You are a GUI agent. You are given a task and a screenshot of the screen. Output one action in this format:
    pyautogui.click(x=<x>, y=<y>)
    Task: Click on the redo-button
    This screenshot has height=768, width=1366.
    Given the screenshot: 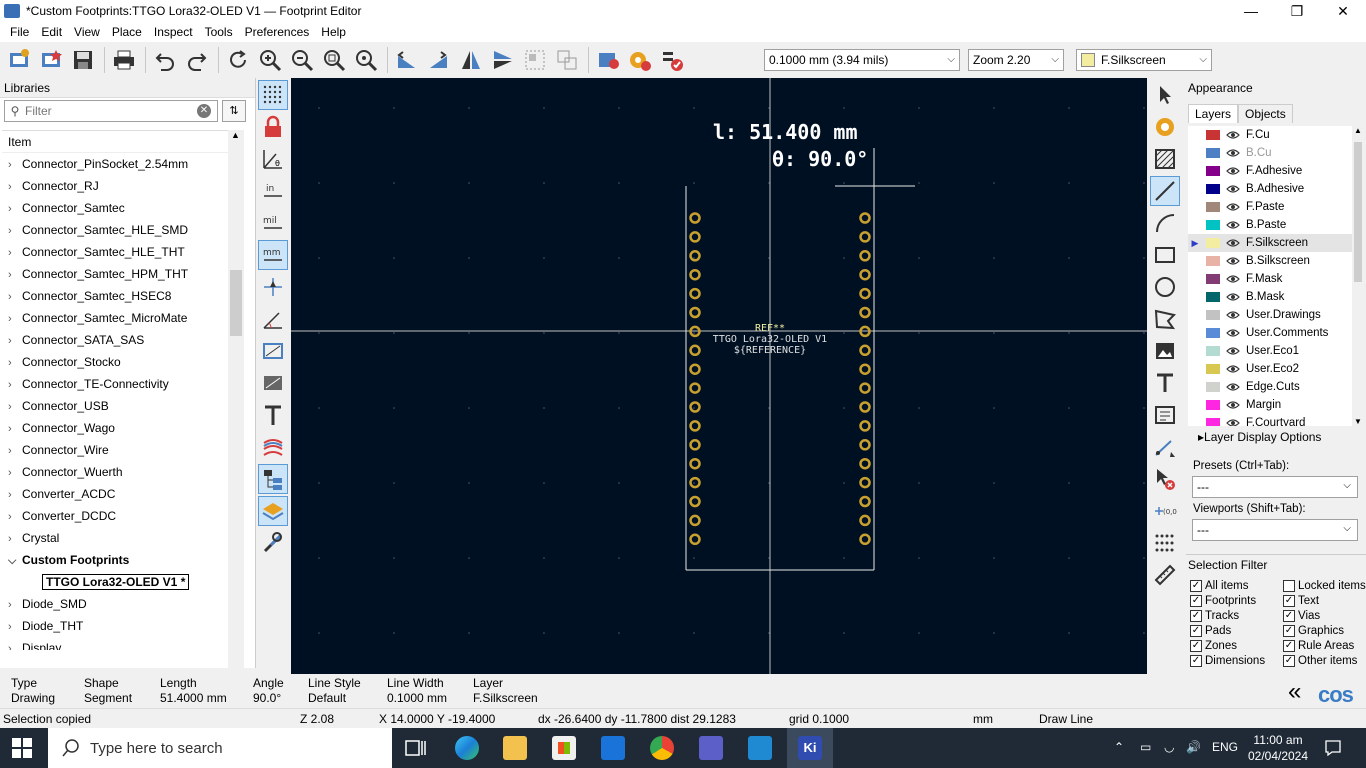 What is the action you would take?
    pyautogui.click(x=197, y=60)
    